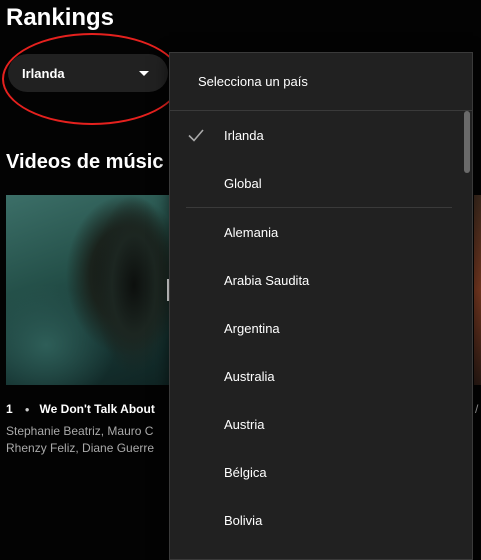 The image size is (481, 560). Describe the element at coordinates (267, 280) in the screenshot. I see `dropdown-item-label: Arabia Saudita` at that location.